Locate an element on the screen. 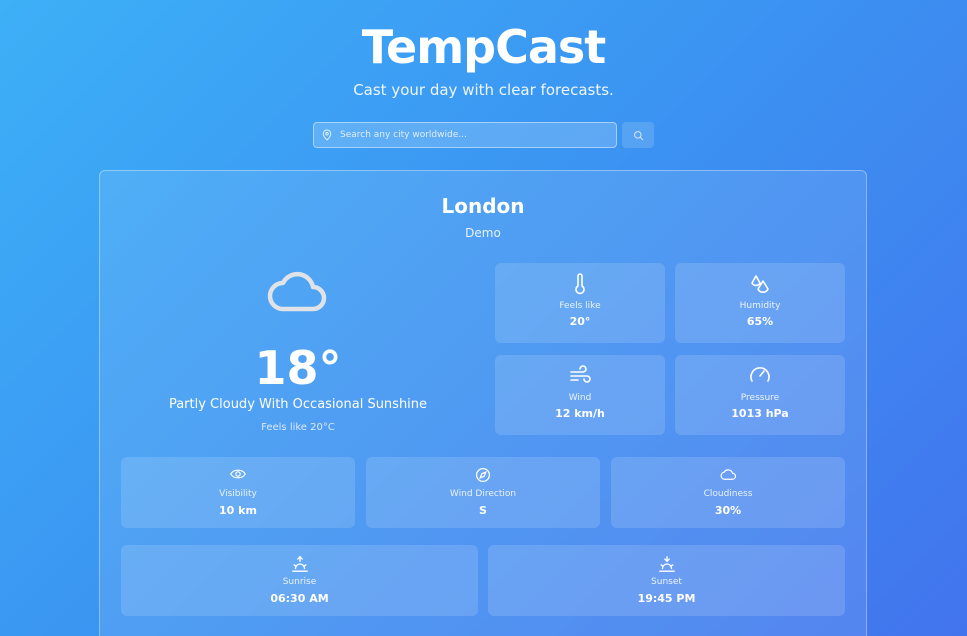  sunset-icon is located at coordinates (666, 564).